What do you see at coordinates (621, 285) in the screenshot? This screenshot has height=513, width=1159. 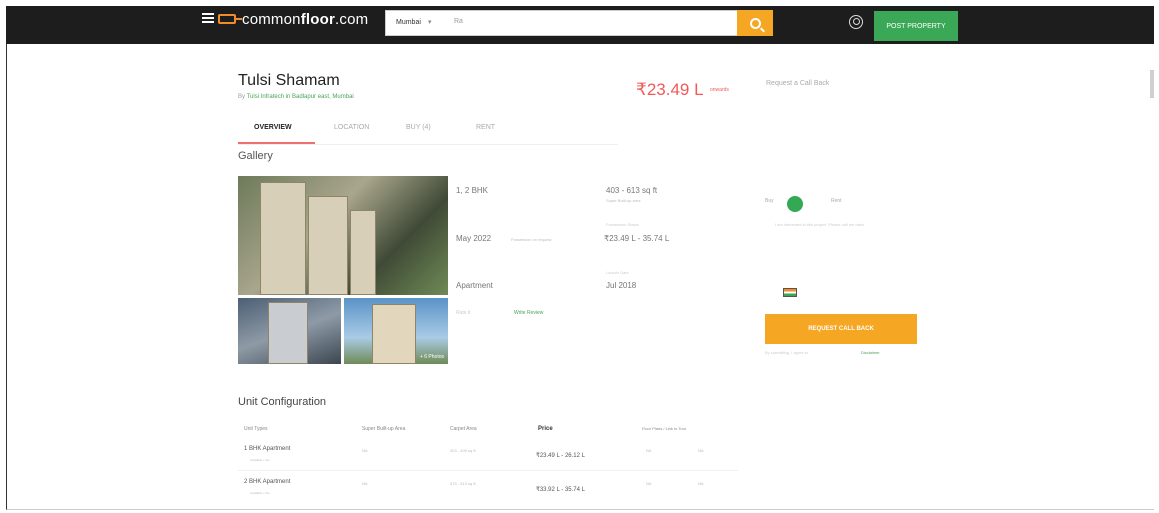 I see `launch-value: Jul 2018` at bounding box center [621, 285].